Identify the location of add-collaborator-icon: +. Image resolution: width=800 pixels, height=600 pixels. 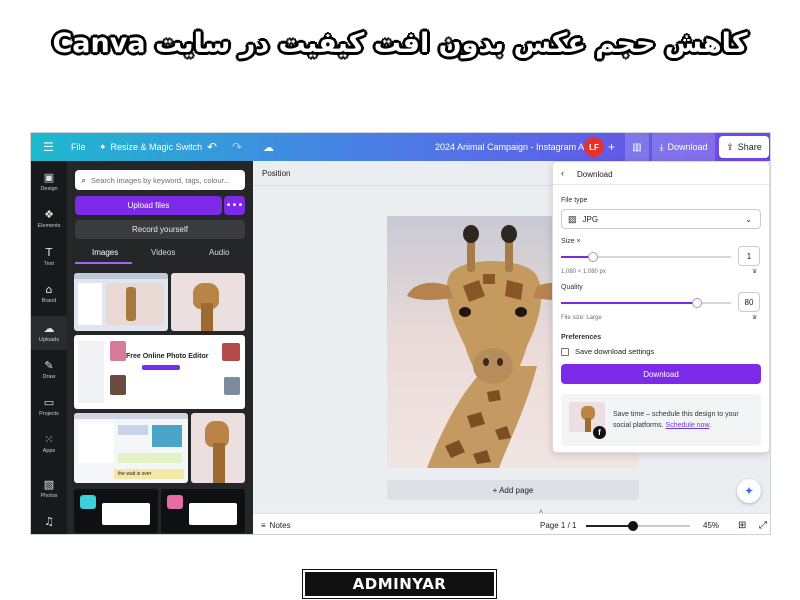
(611, 147).